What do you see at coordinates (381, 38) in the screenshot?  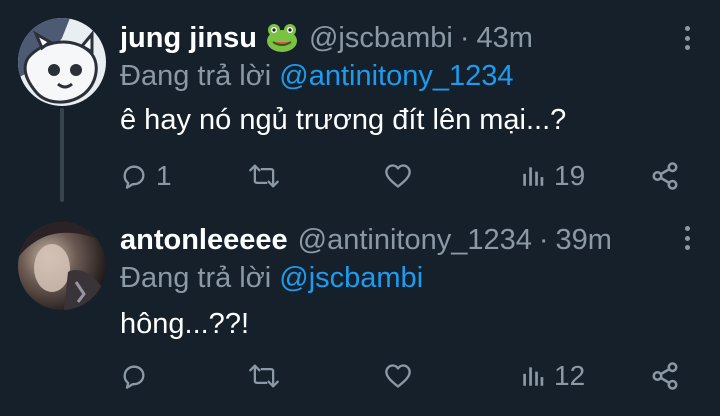 I see `username: @jscbambi` at bounding box center [381, 38].